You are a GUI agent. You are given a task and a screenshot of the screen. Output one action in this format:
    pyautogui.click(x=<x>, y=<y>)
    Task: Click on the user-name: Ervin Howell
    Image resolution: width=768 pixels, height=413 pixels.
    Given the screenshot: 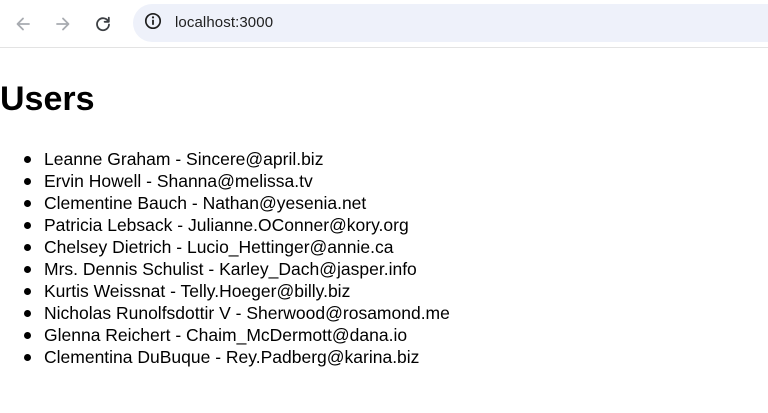 What is the action you would take?
    pyautogui.click(x=93, y=181)
    